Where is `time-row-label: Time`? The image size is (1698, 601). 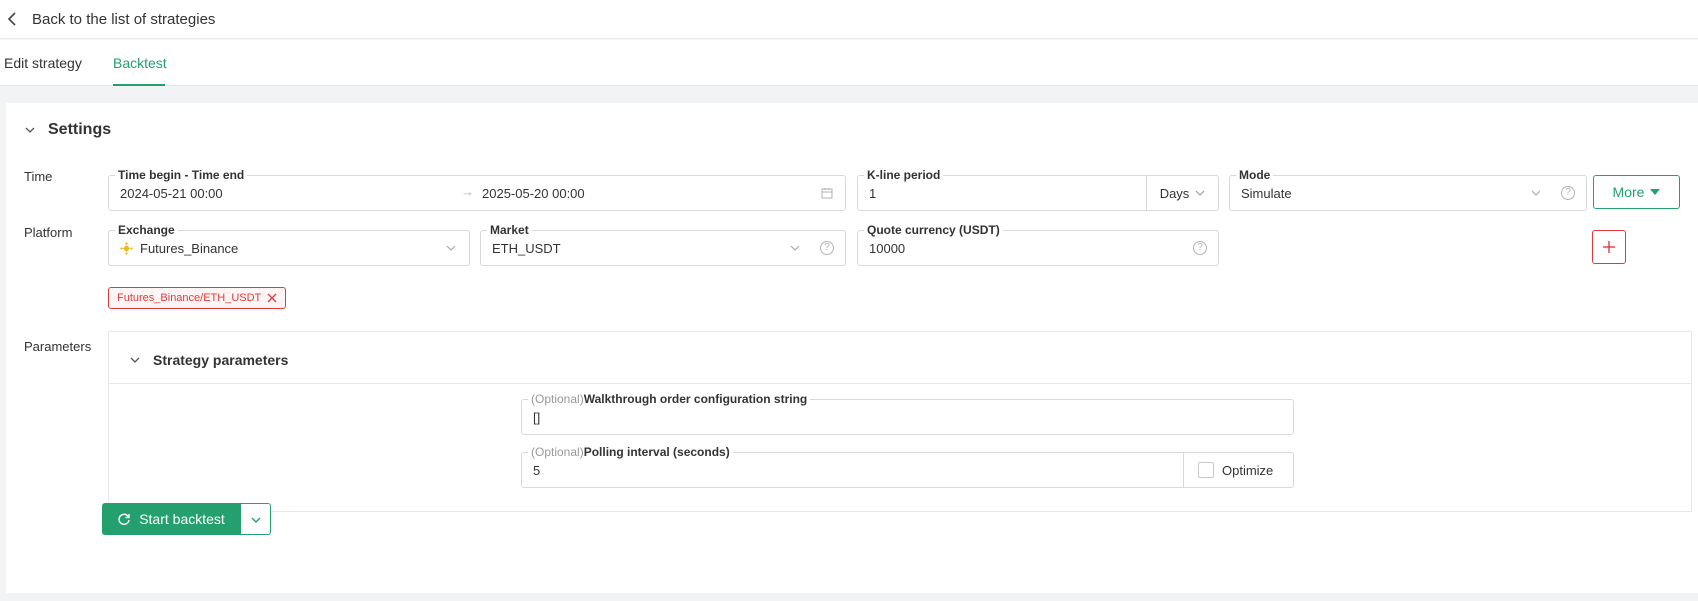
time-row-label: Time is located at coordinates (38, 176).